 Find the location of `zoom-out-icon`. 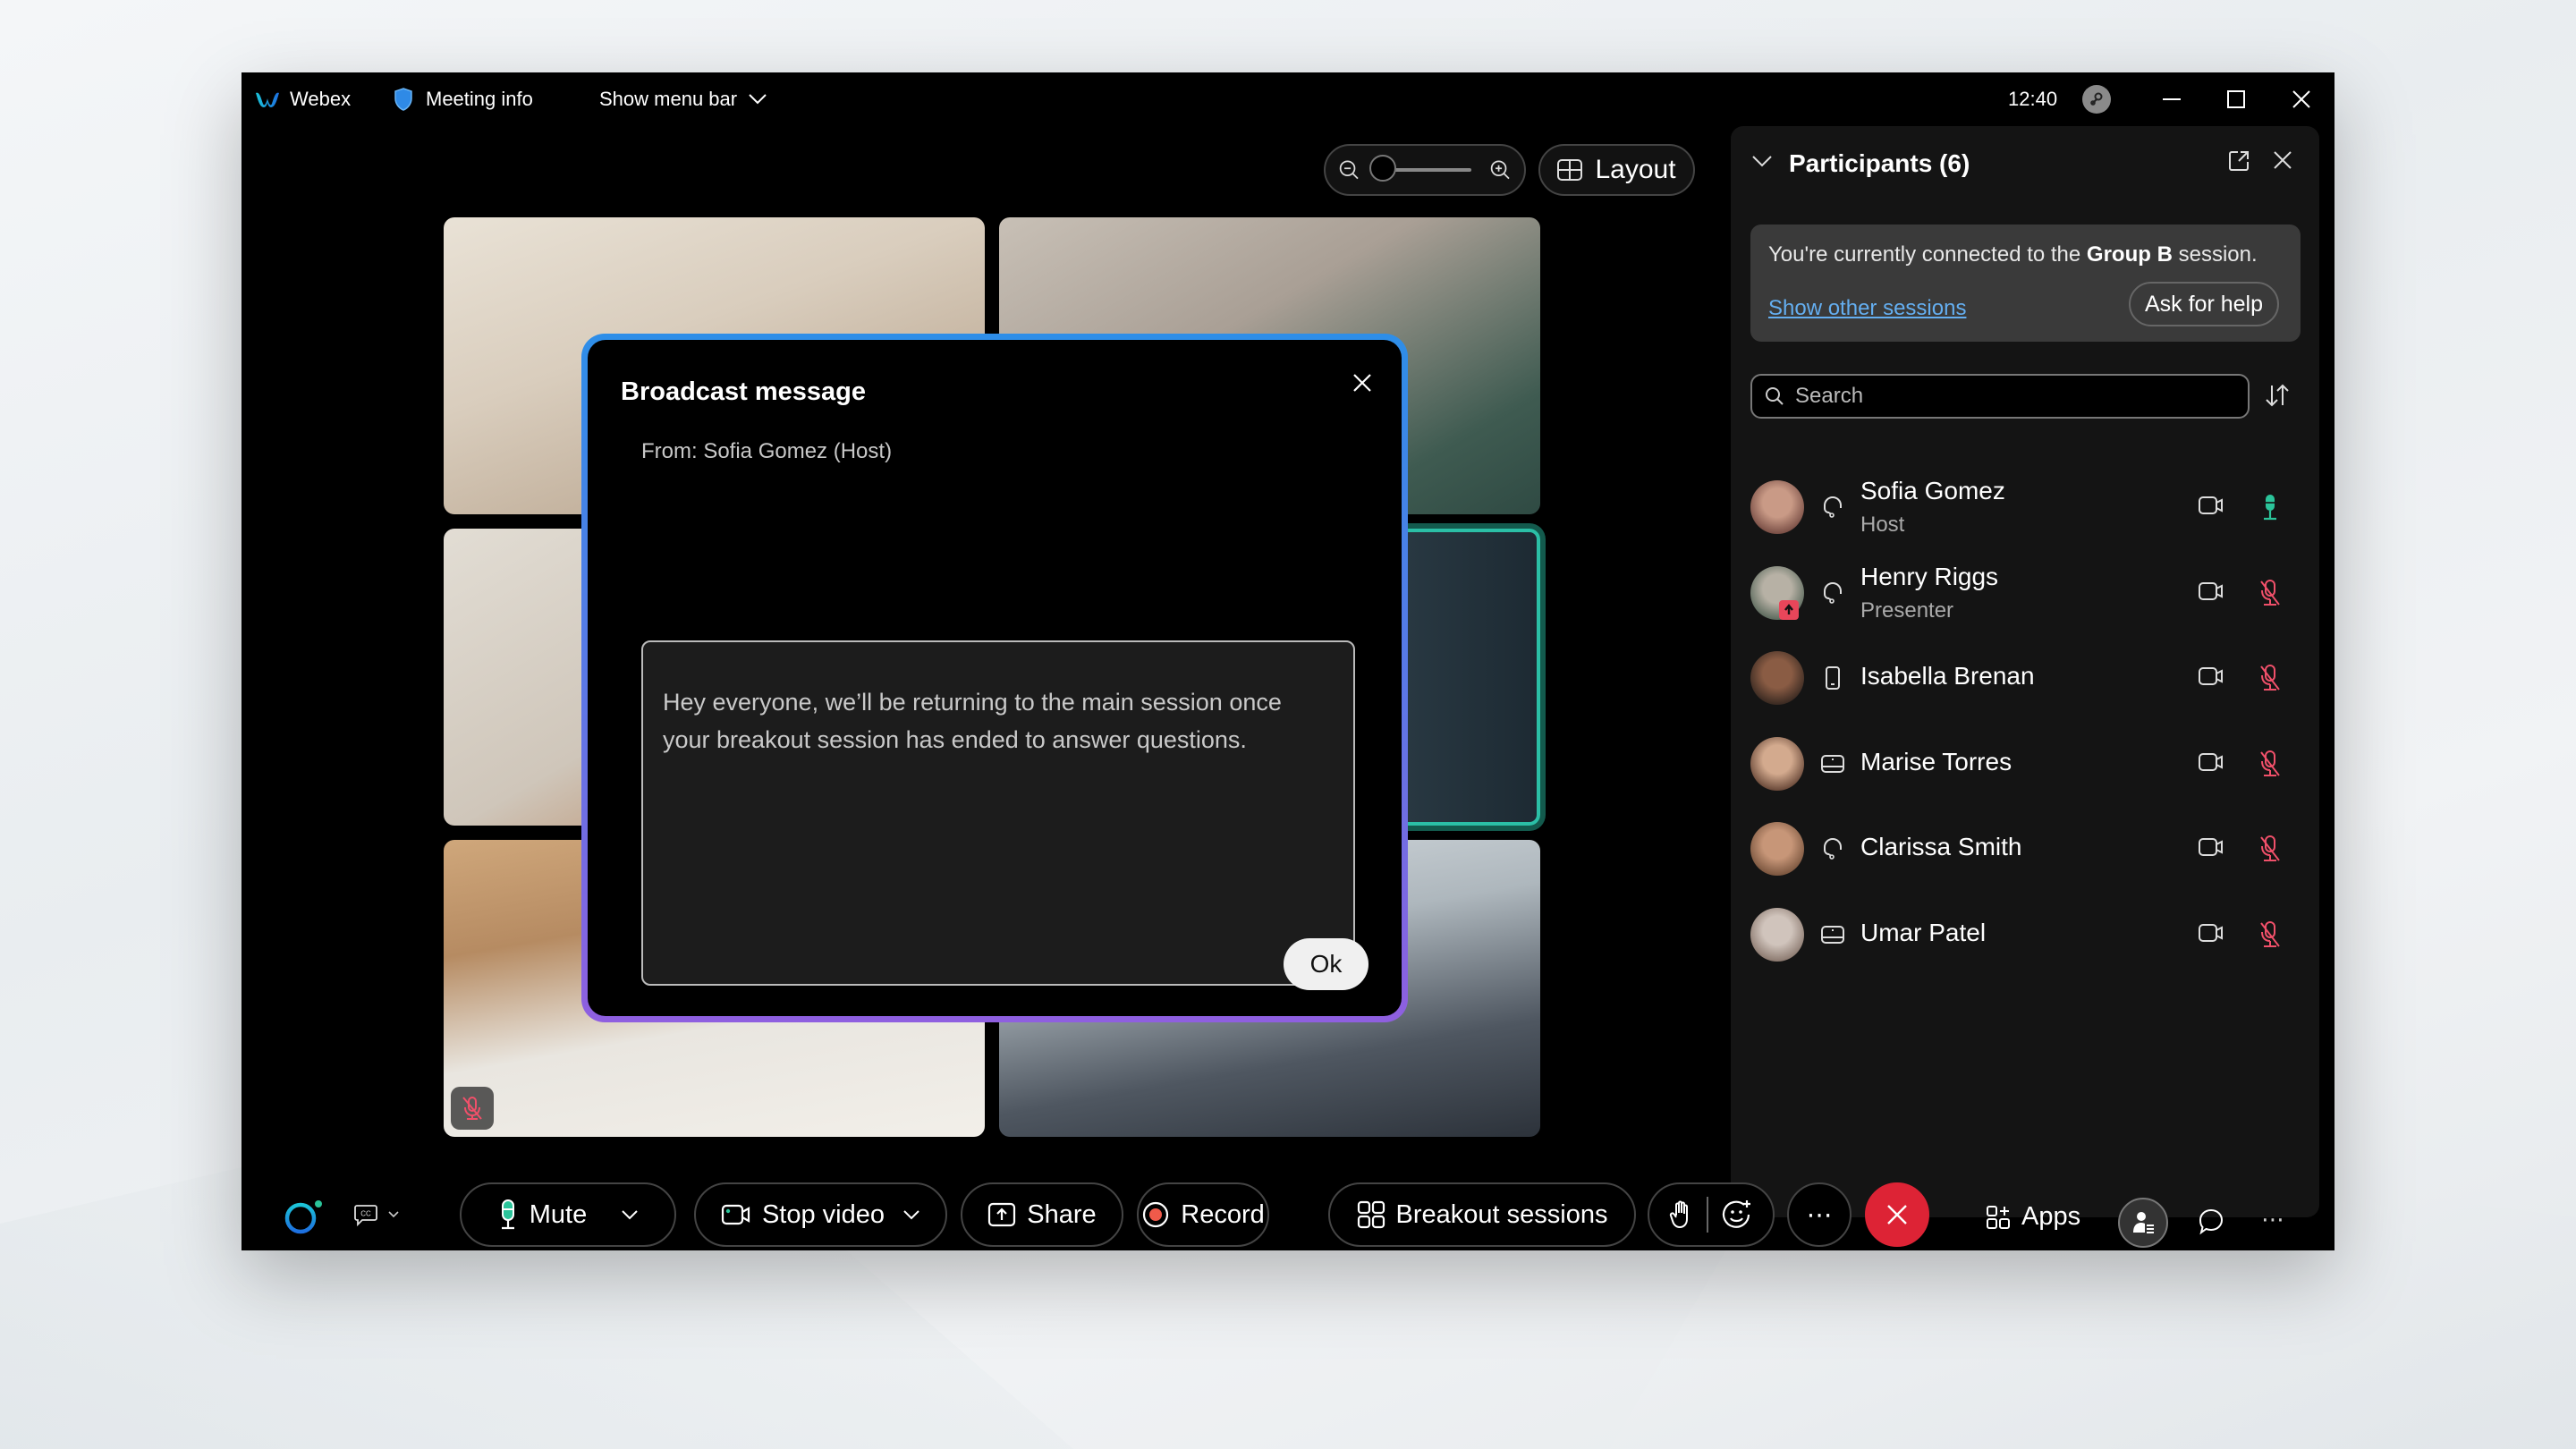

zoom-out-icon is located at coordinates (1349, 169).